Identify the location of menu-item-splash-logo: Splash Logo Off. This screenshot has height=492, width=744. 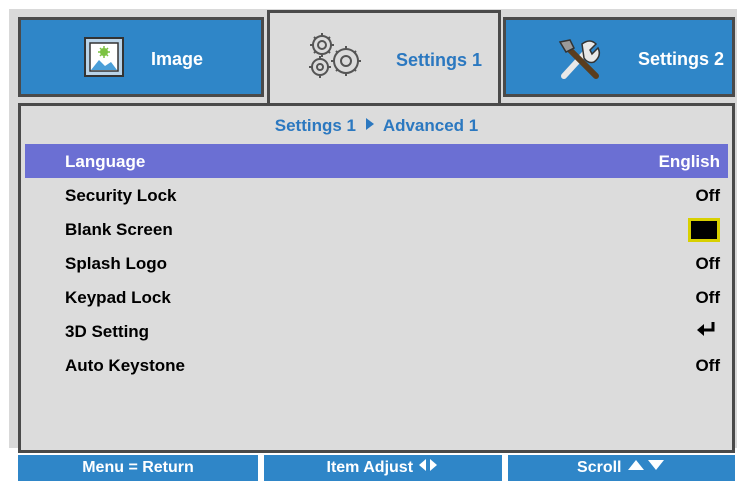
(376, 263).